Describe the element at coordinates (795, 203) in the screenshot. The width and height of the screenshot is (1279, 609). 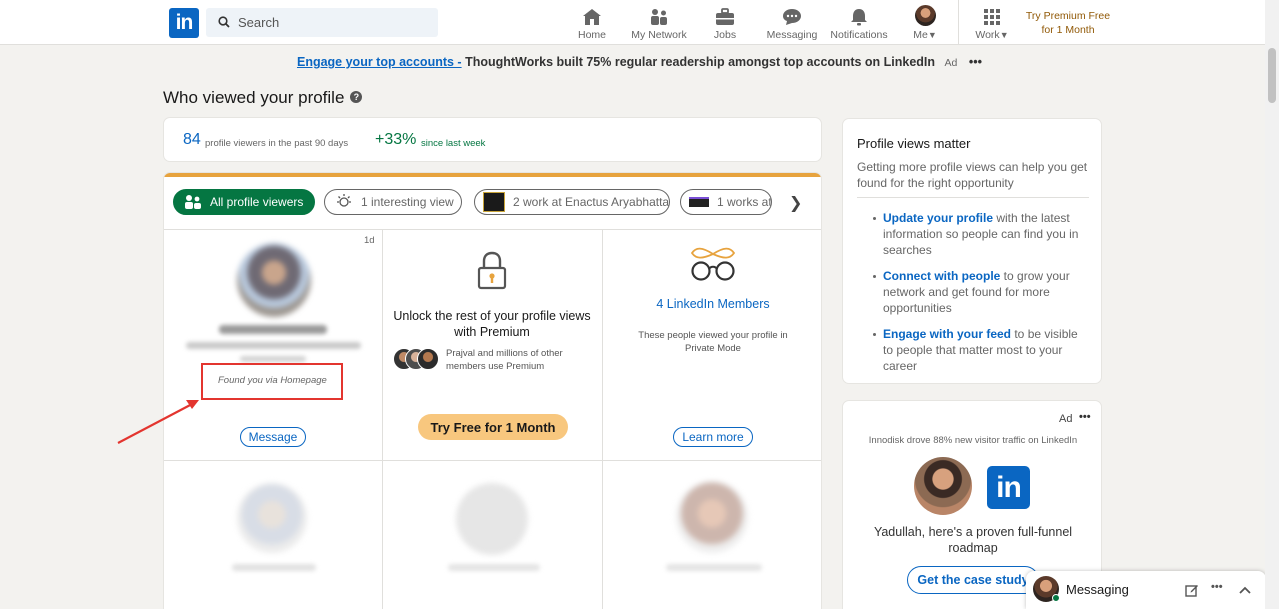
I see `chevron-right-icon: ❯` at that location.